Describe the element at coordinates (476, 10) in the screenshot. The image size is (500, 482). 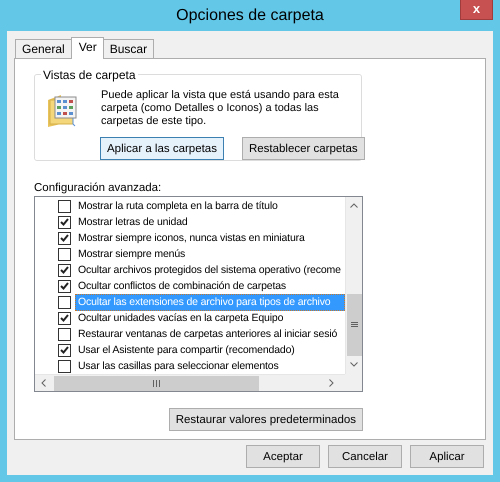
I see `close-button: x` at that location.